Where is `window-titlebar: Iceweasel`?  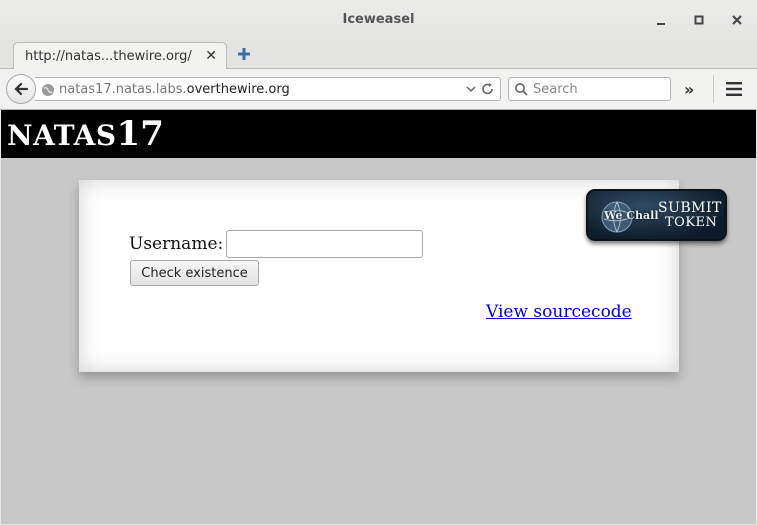
window-titlebar: Iceweasel is located at coordinates (378, 20).